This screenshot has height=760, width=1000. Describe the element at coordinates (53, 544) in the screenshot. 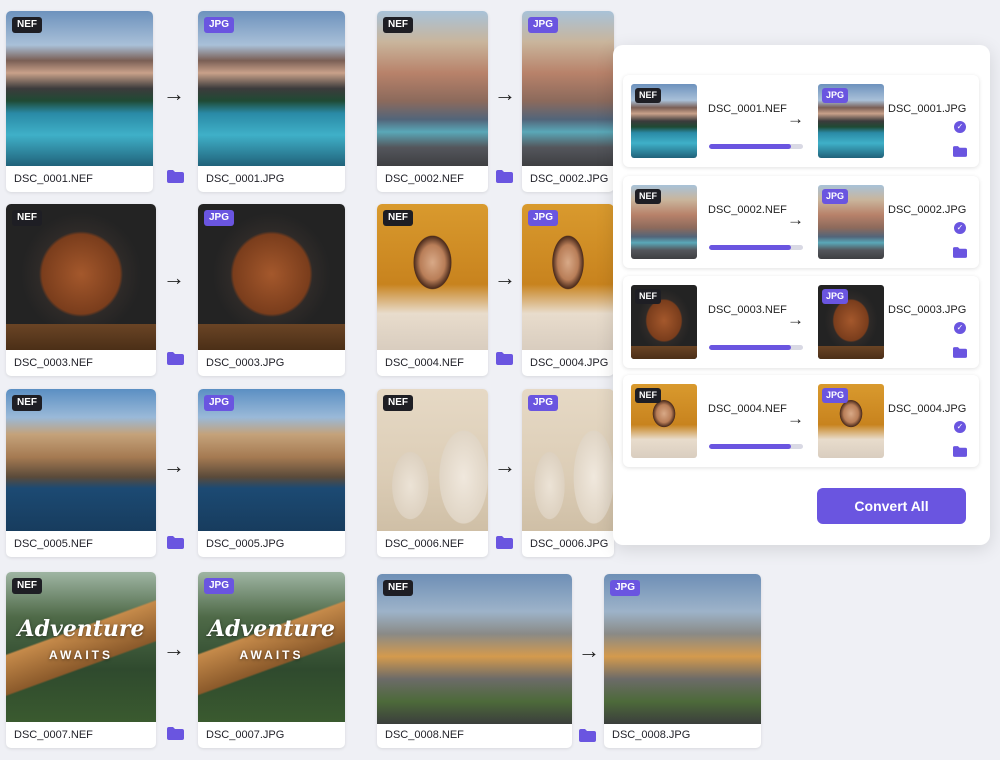

I see `file-name: DSC_0005.NEF` at that location.